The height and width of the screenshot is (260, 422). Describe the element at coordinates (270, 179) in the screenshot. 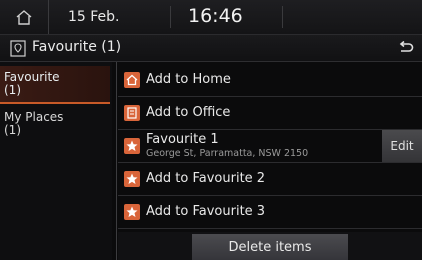

I see `list-item-add-to-favourite-2: Add to Favourite 2` at that location.